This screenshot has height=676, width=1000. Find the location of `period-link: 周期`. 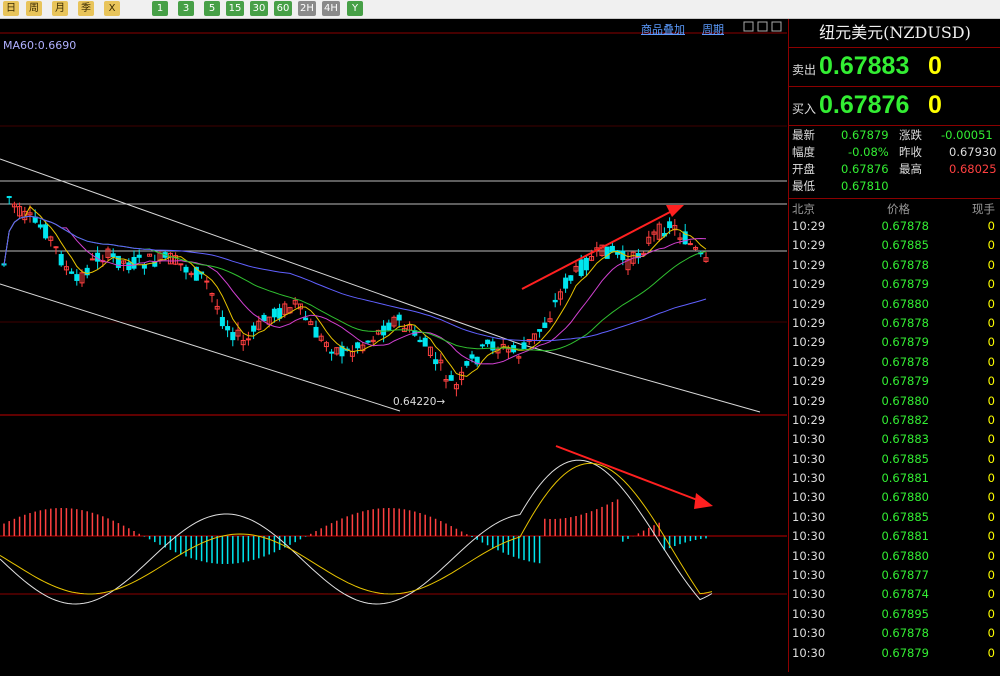

period-link: 周期 is located at coordinates (713, 29).